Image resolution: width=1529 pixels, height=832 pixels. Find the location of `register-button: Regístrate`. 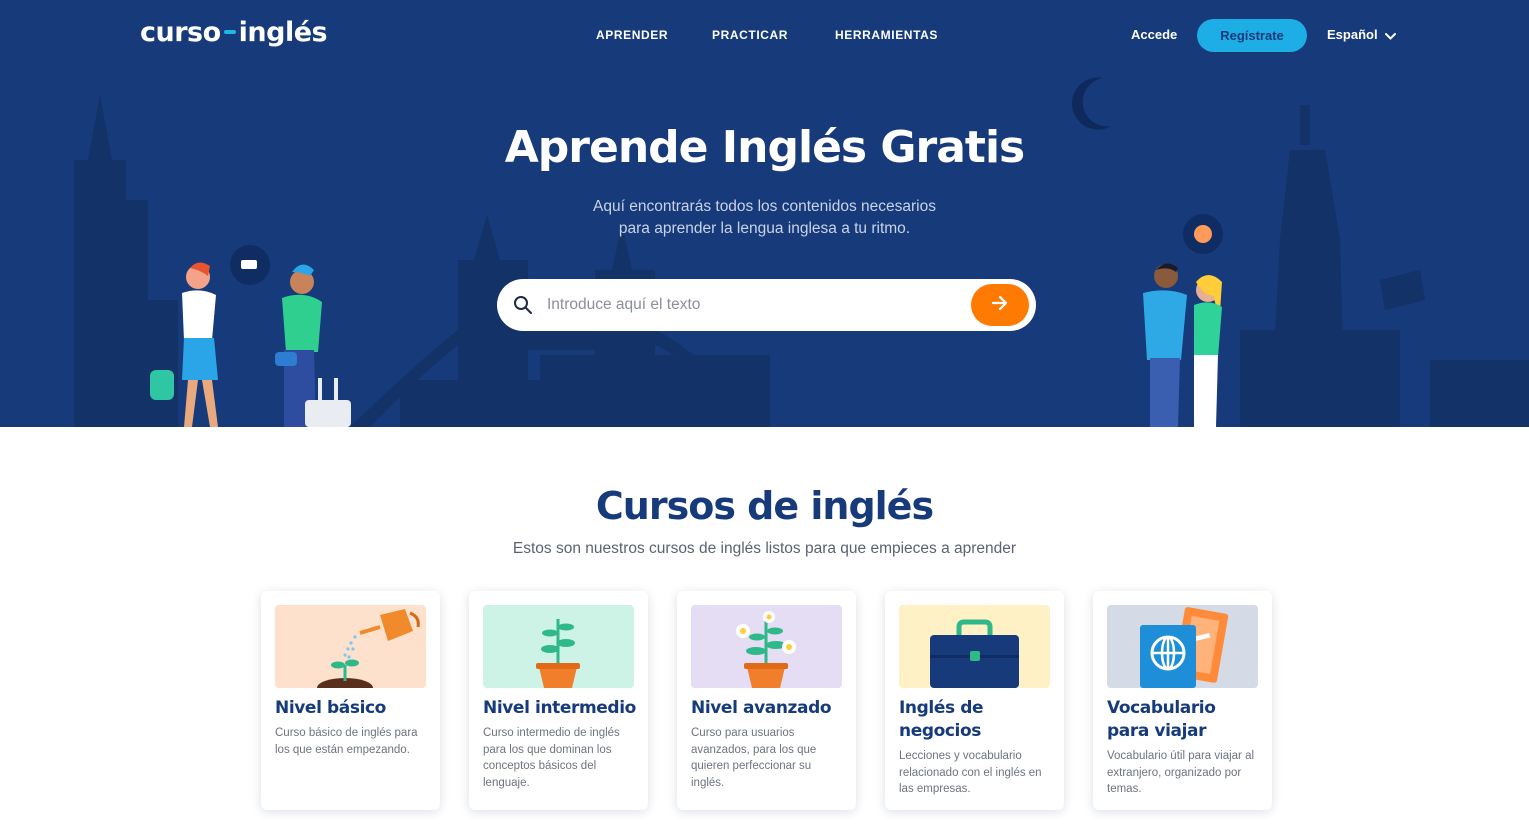

register-button: Regístrate is located at coordinates (1252, 35).